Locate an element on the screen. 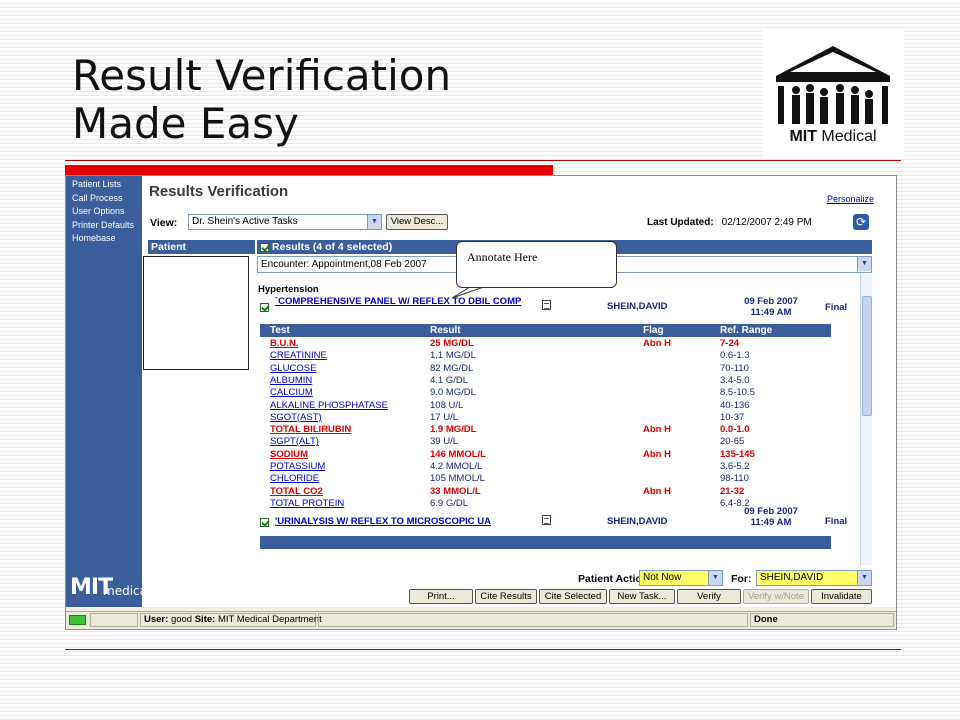 The width and height of the screenshot is (960, 720). table-row: SODIUM 146 MMOL/L Abn H 135-145 is located at coordinates (545, 455).